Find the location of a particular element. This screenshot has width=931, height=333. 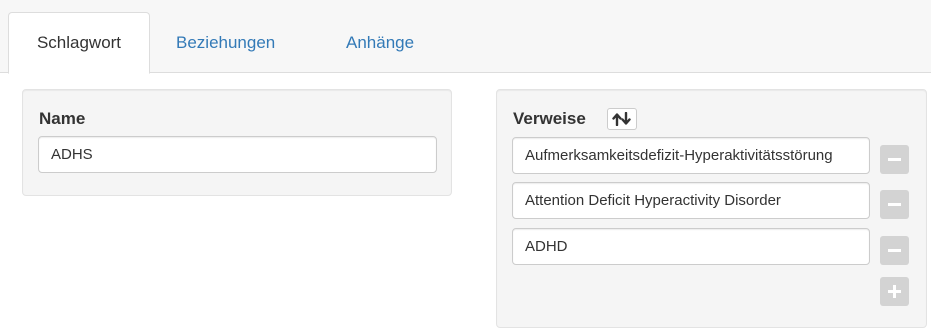

verweise-label: Verweise is located at coordinates (549, 118).